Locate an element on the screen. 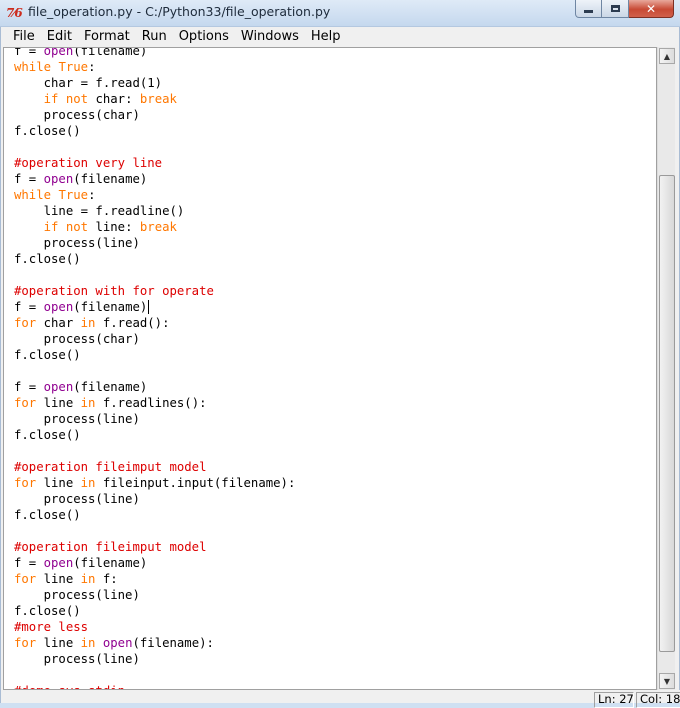  code-token: process(char) is located at coordinates (77, 339).